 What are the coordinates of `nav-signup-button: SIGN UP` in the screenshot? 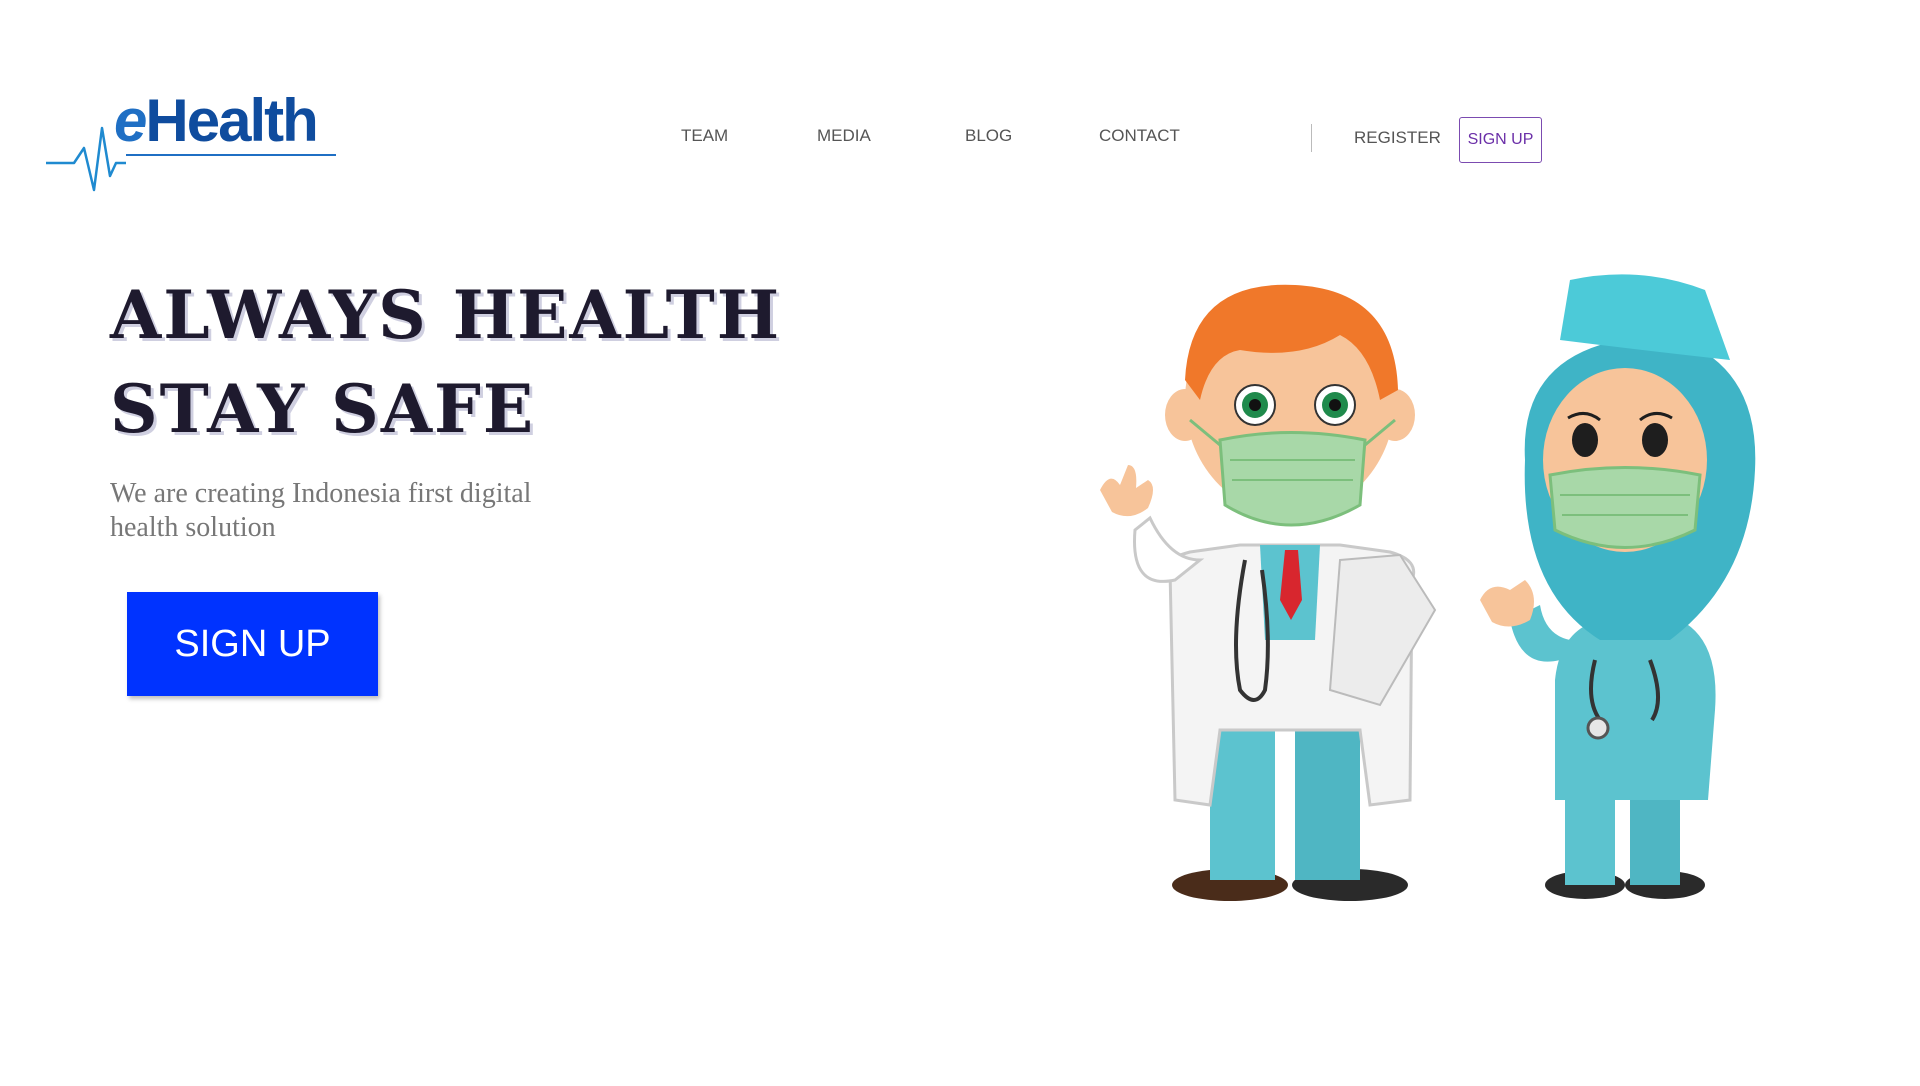 It's located at (1500, 140).